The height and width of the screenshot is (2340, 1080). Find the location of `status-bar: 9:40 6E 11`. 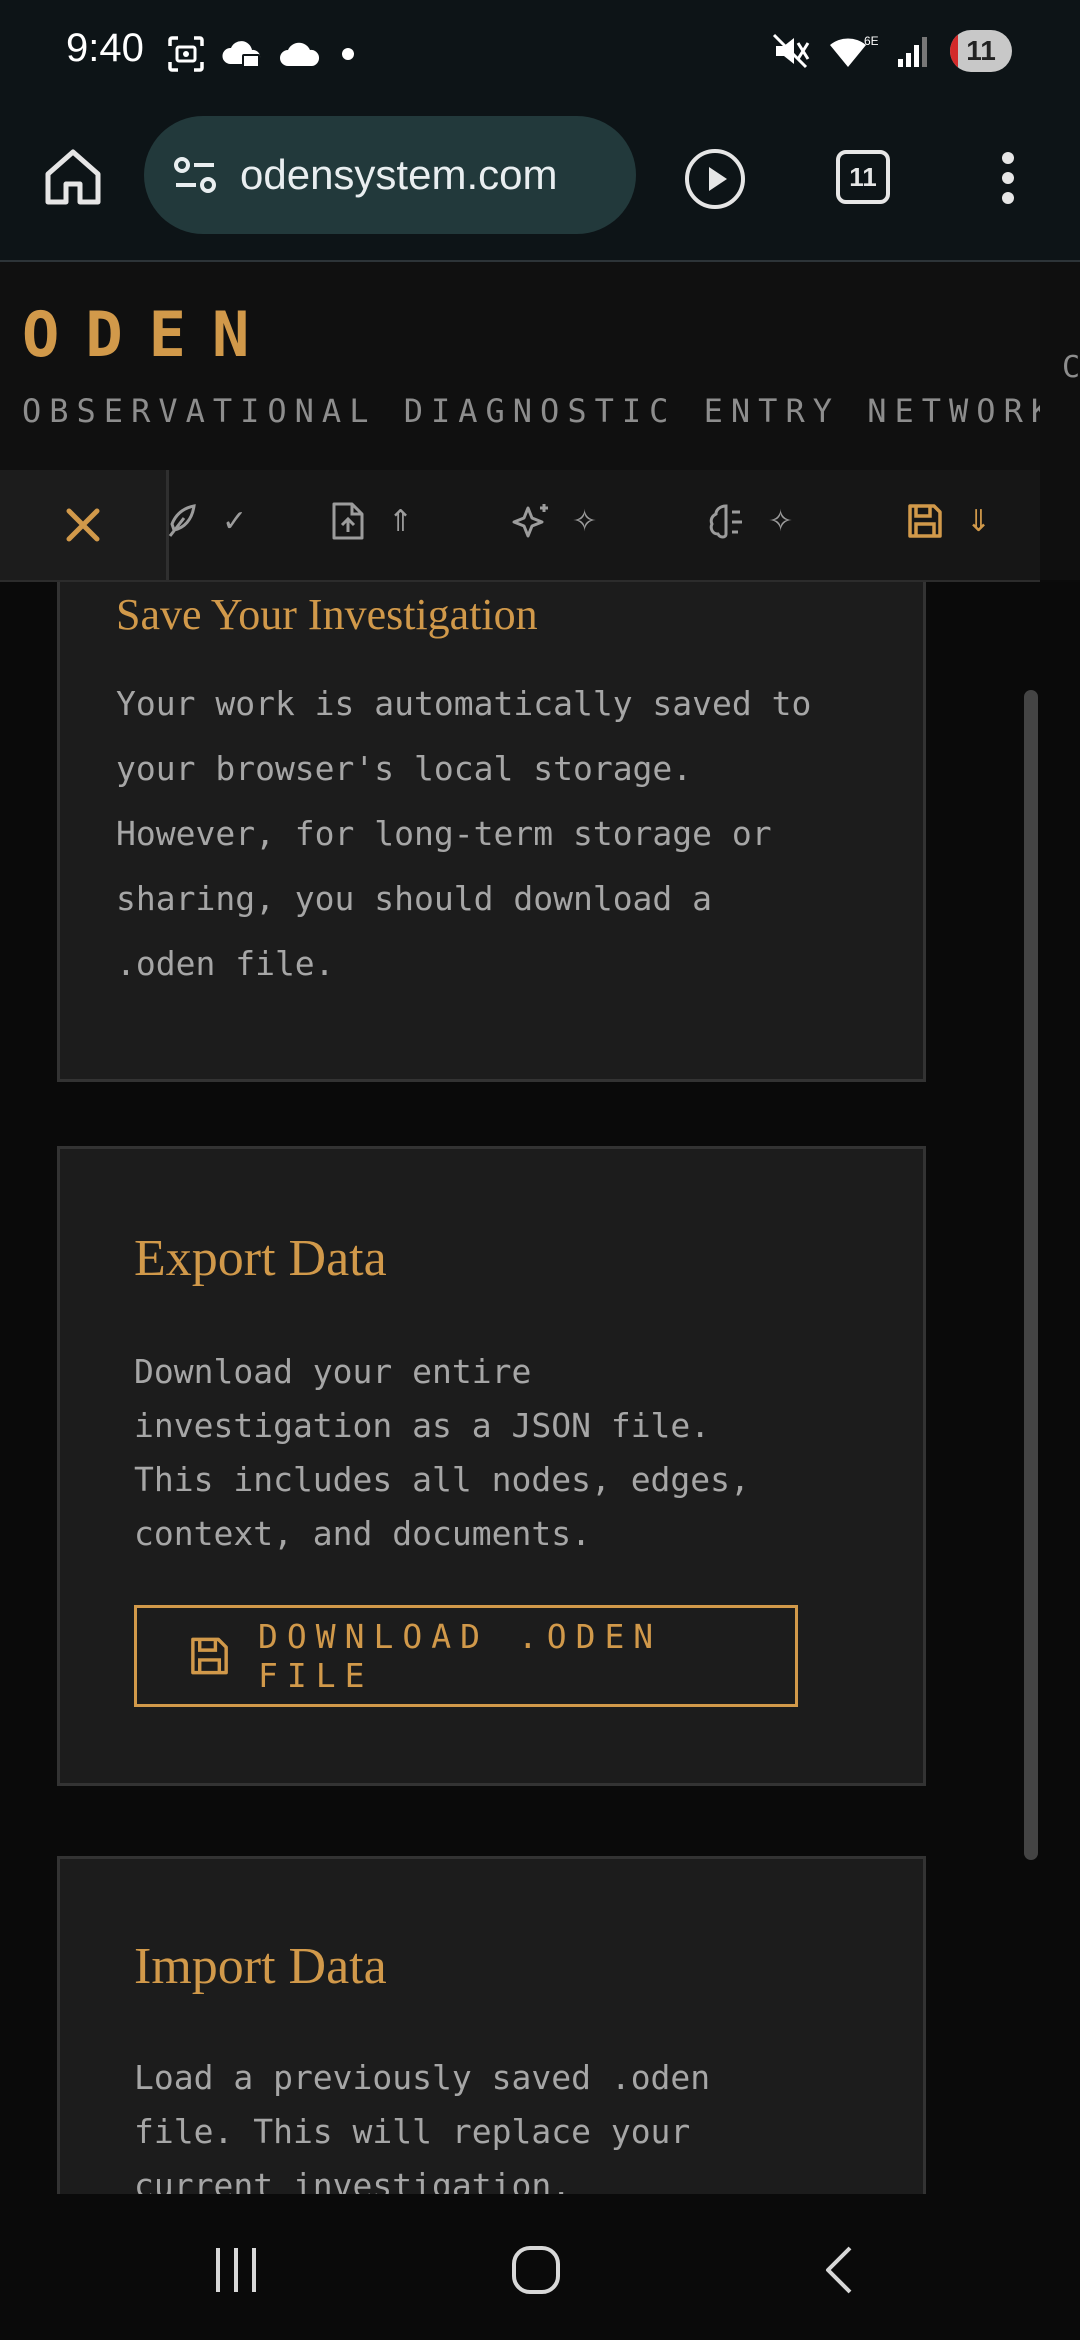

status-bar: 9:40 6E 11 is located at coordinates (540, 55).